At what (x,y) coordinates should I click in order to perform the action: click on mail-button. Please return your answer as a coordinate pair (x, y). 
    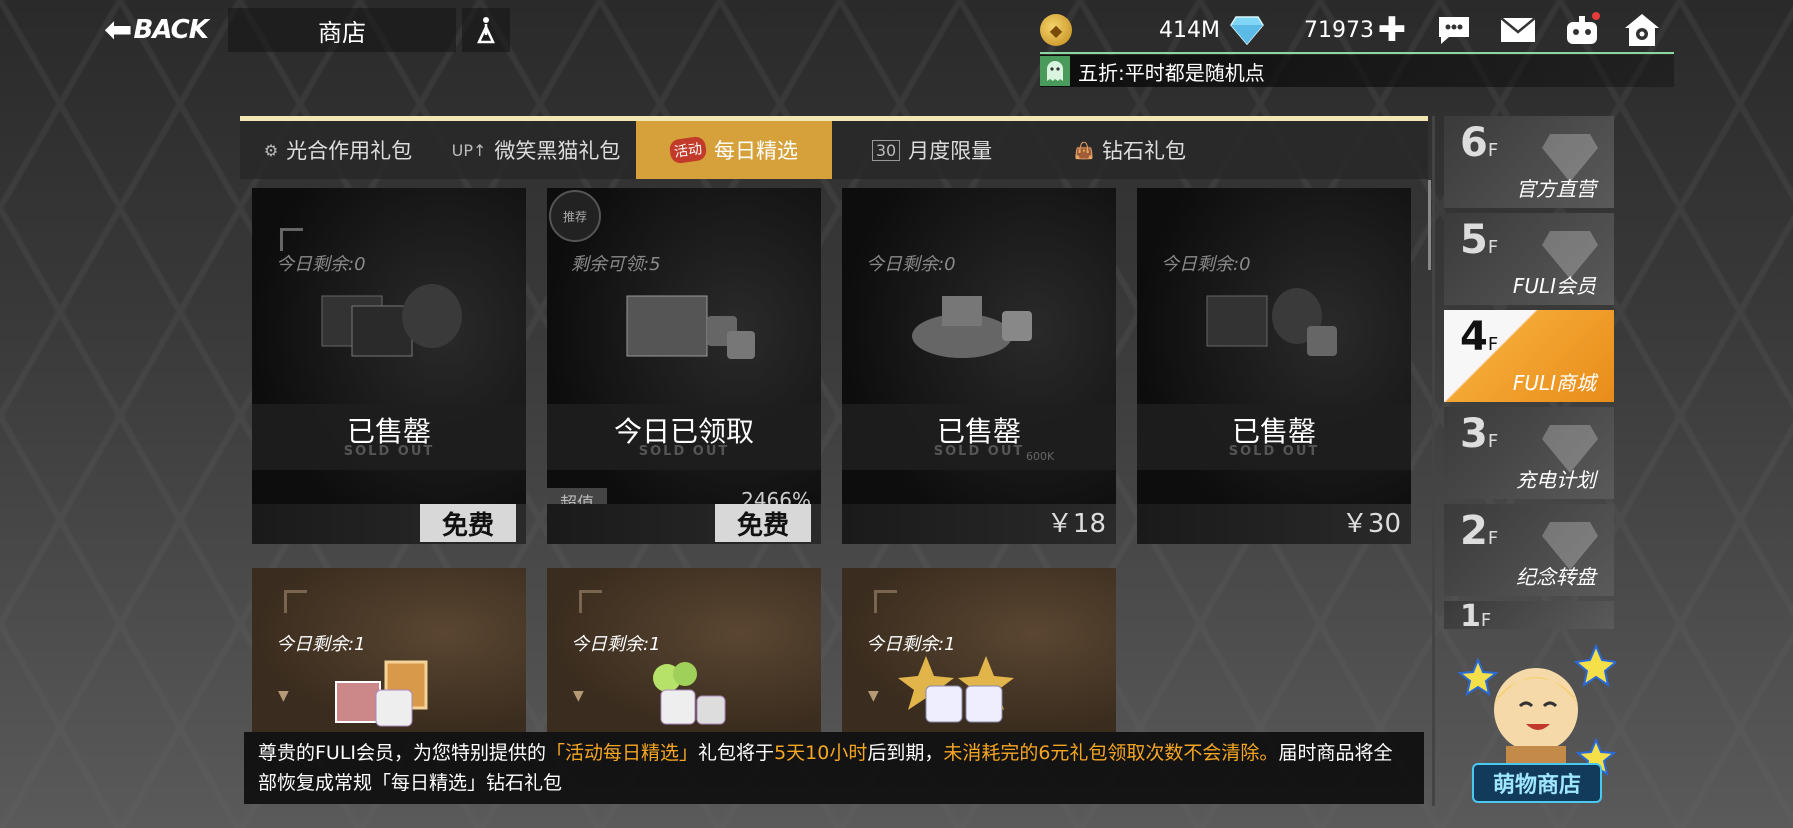
    Looking at the image, I should click on (1518, 30).